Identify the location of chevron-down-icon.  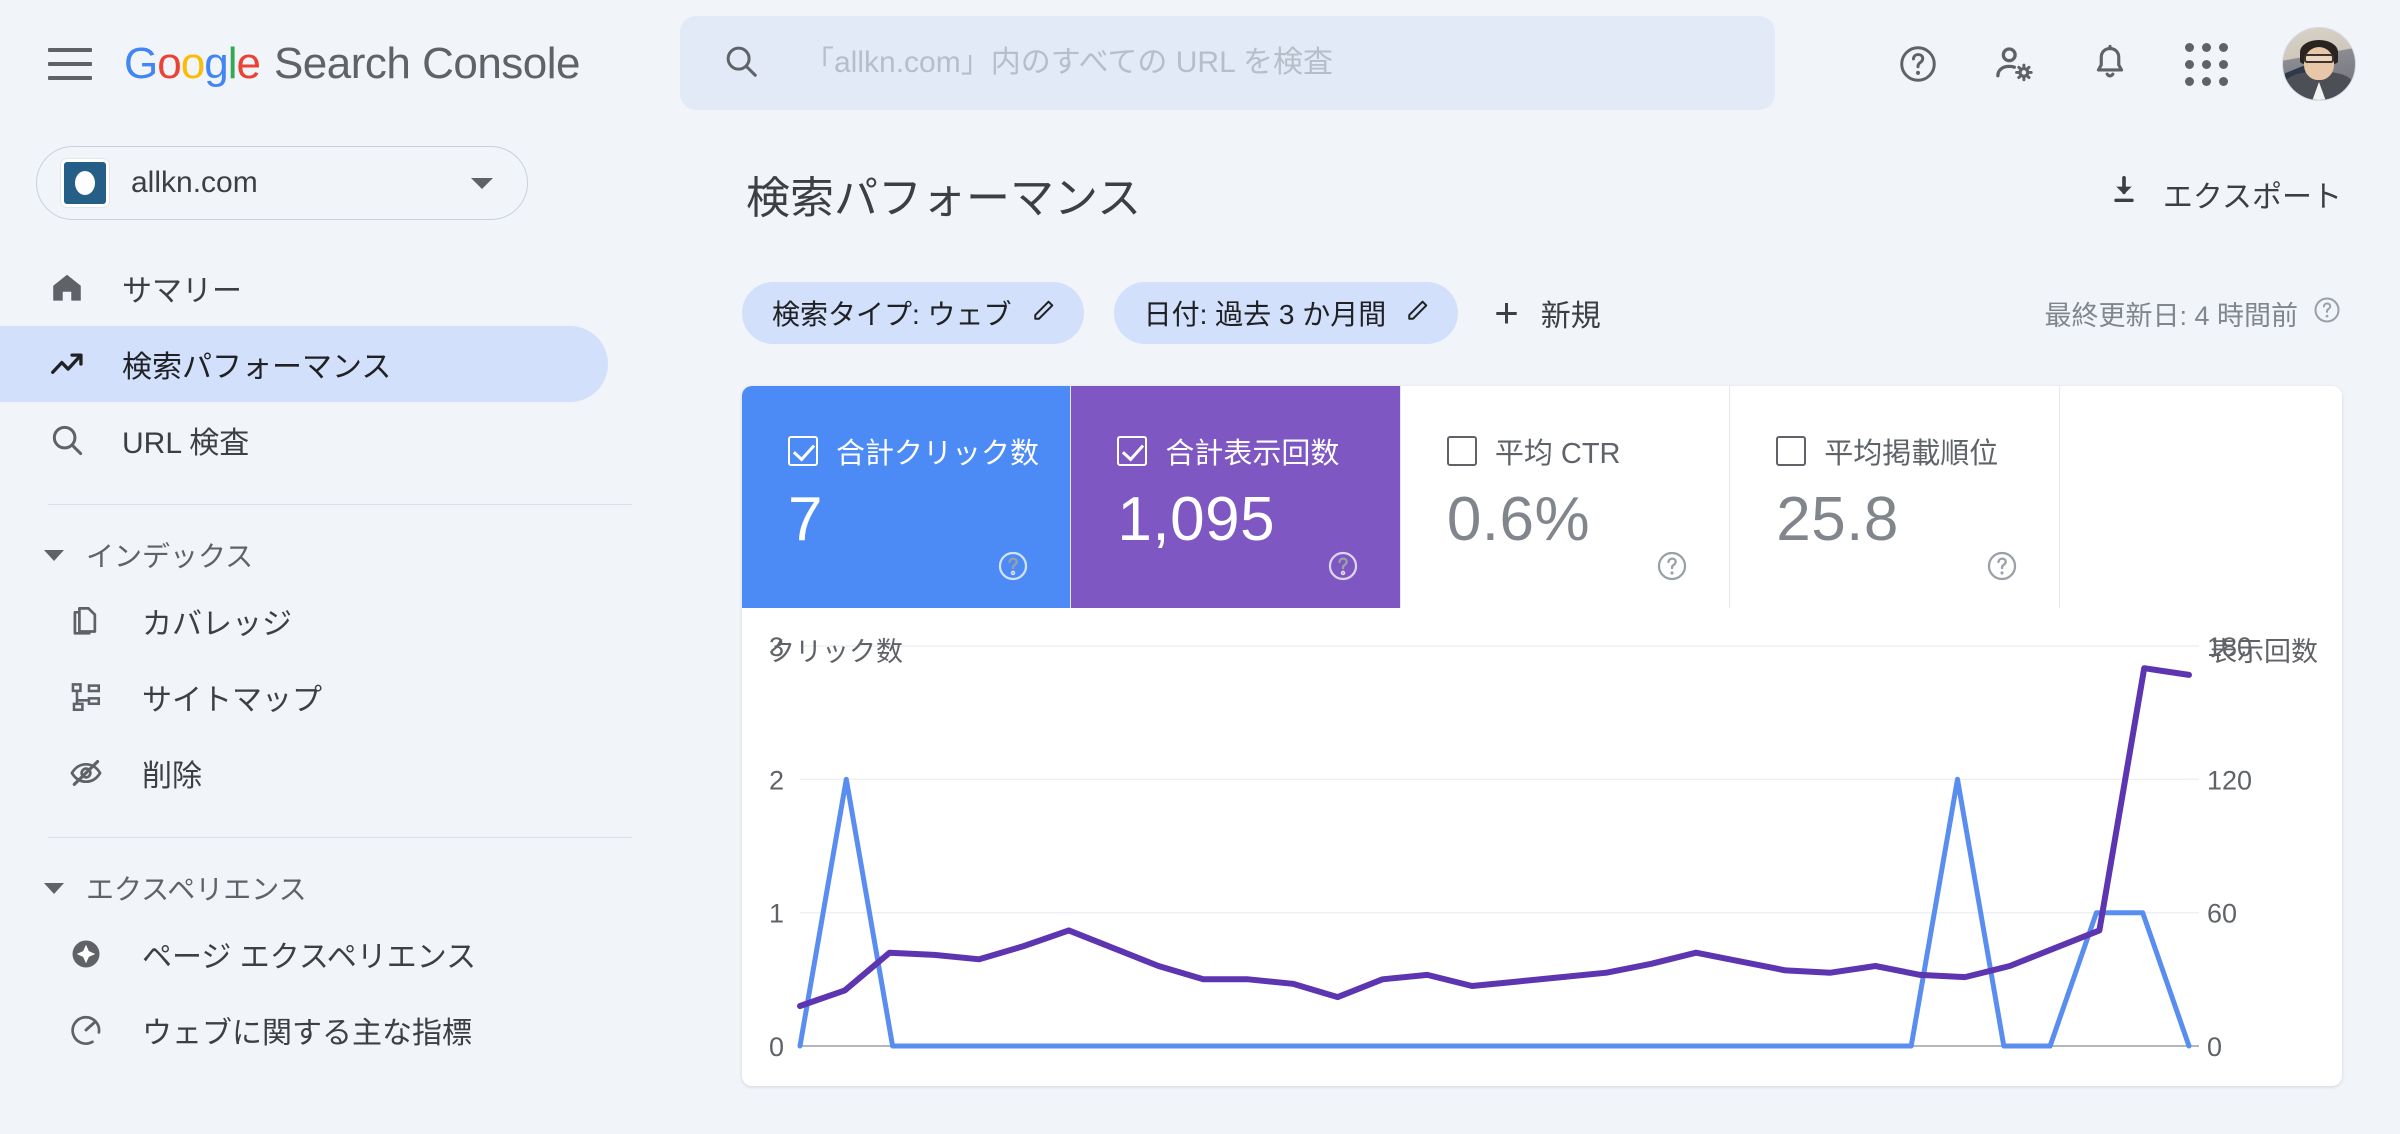
(482, 183).